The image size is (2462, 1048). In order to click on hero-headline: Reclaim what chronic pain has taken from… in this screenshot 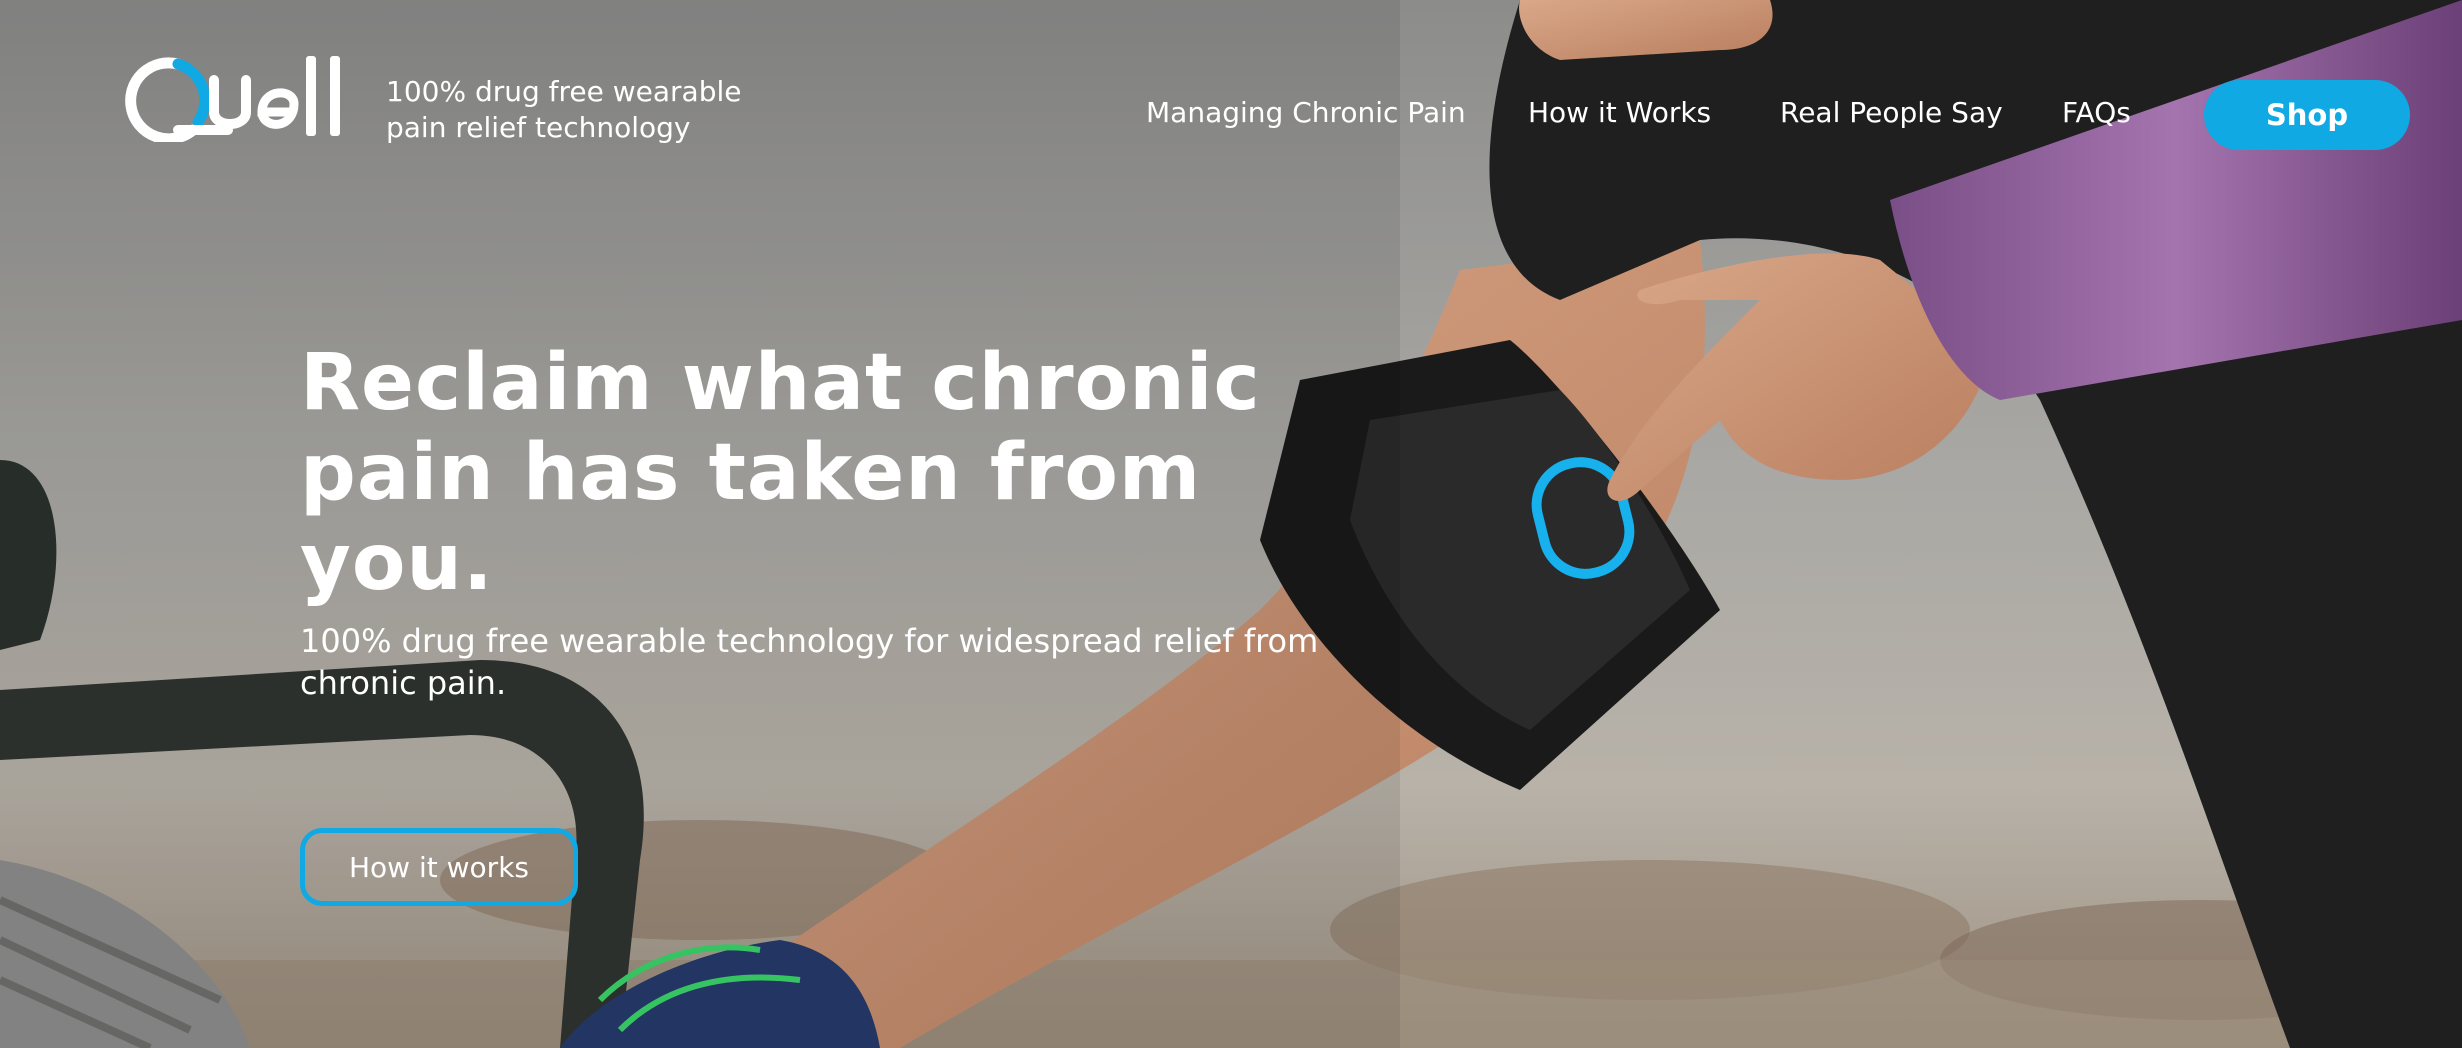, I will do `click(850, 473)`.